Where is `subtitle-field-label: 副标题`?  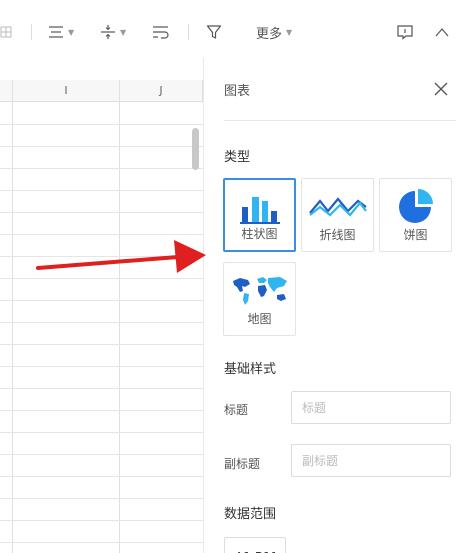 subtitle-field-label: 副标题 is located at coordinates (242, 464).